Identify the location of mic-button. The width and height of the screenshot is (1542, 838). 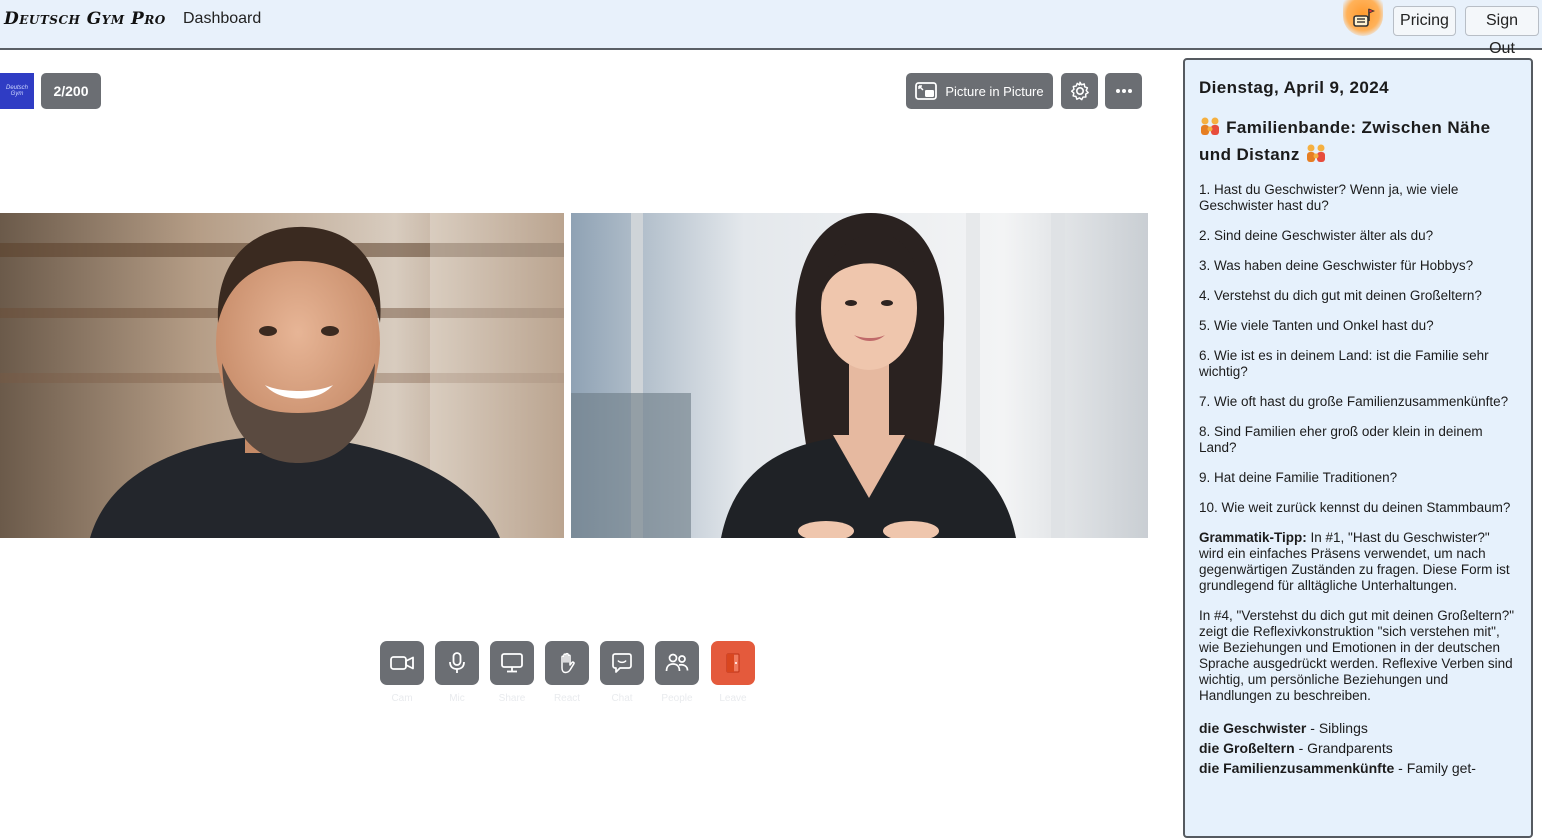
(457, 663).